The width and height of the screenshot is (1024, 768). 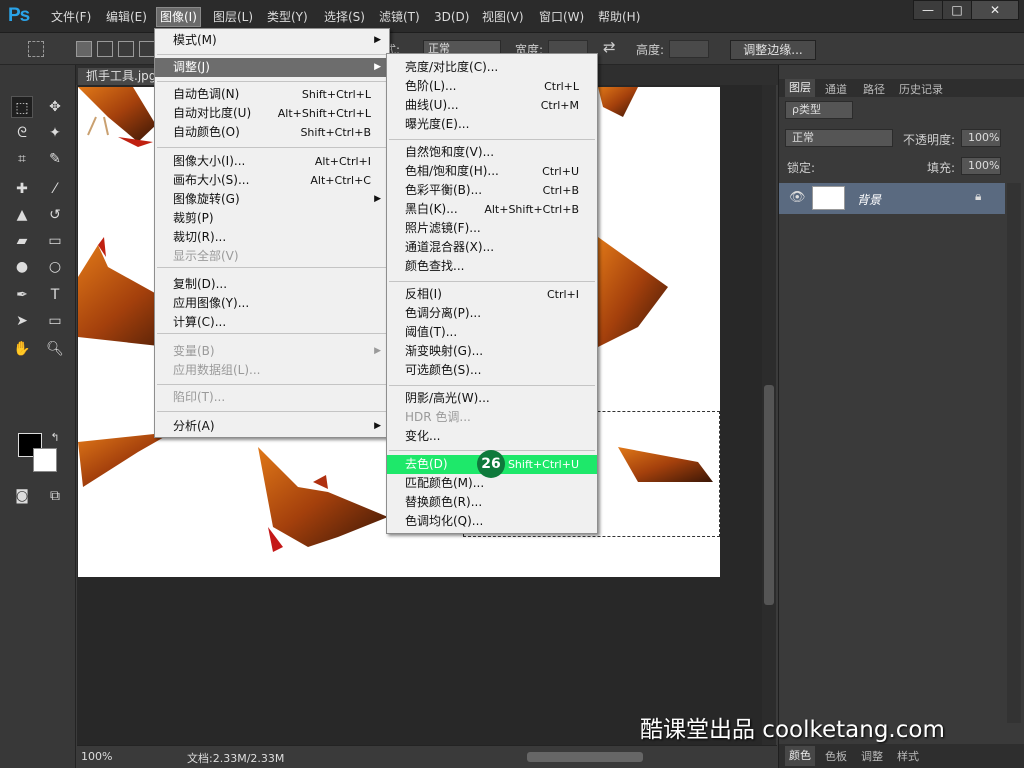 What do you see at coordinates (178, 17) in the screenshot?
I see `menu-image: 图像(I)` at bounding box center [178, 17].